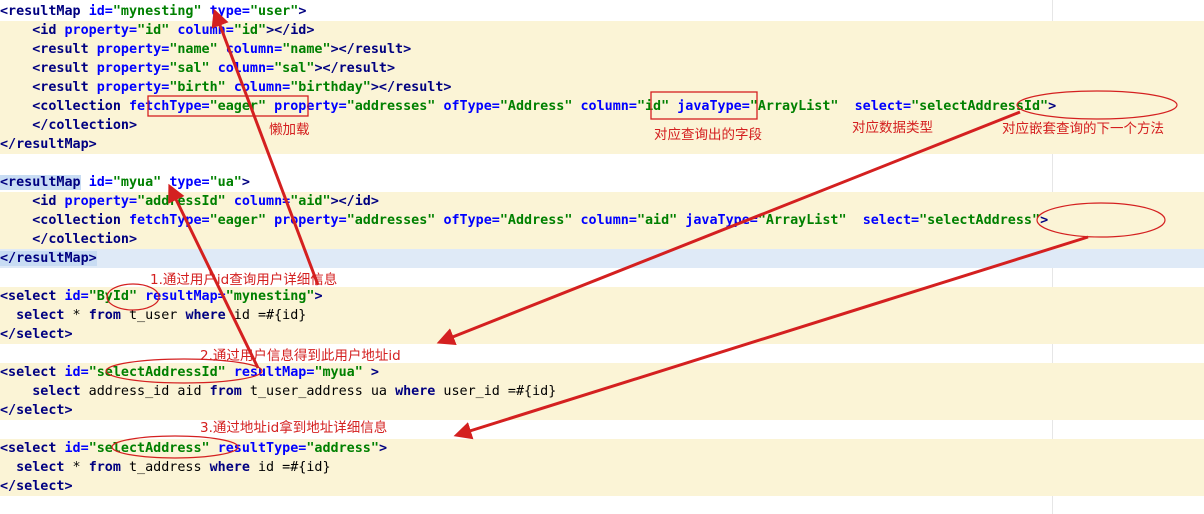  Describe the element at coordinates (32, 448) in the screenshot. I see `code-token: <select` at that location.